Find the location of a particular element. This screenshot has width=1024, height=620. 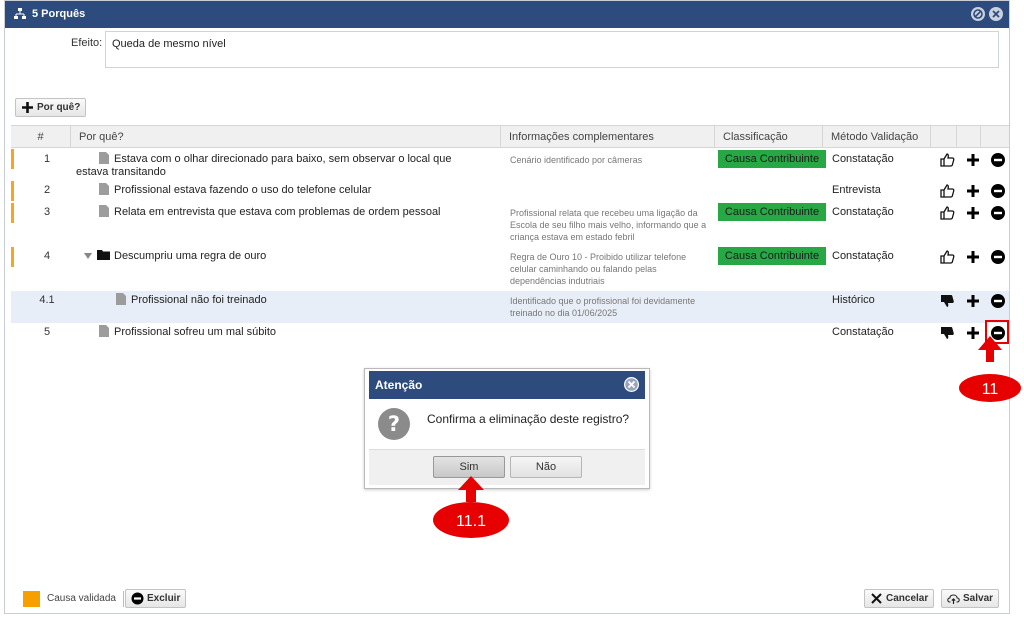

efeito-field: Queda de mesmo nível is located at coordinates (552, 49).